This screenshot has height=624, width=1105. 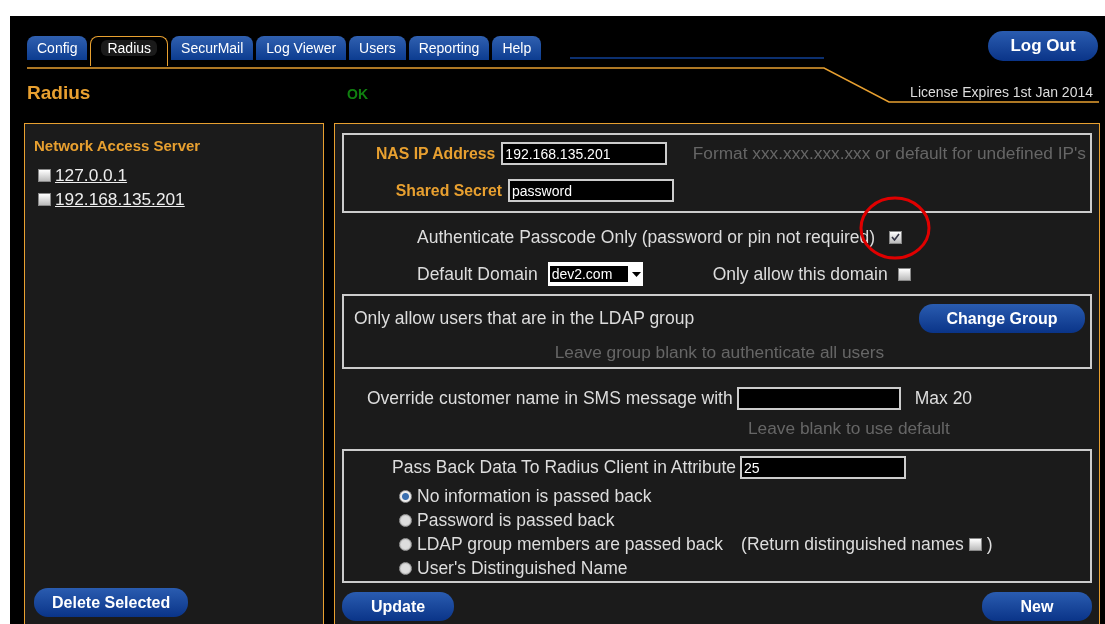 I want to click on radio-label: Password is passed back, so click(x=516, y=520).